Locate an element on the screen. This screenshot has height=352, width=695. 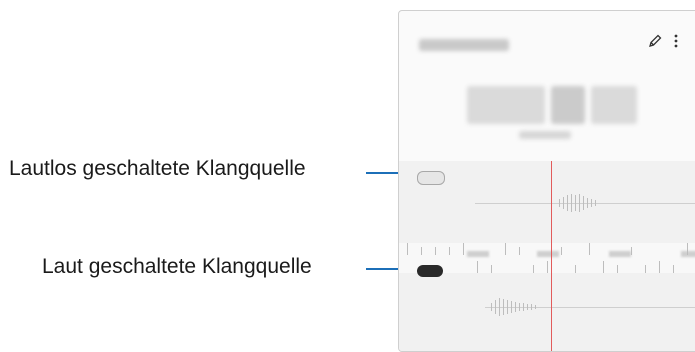
loud-source-toggle is located at coordinates (430, 271).